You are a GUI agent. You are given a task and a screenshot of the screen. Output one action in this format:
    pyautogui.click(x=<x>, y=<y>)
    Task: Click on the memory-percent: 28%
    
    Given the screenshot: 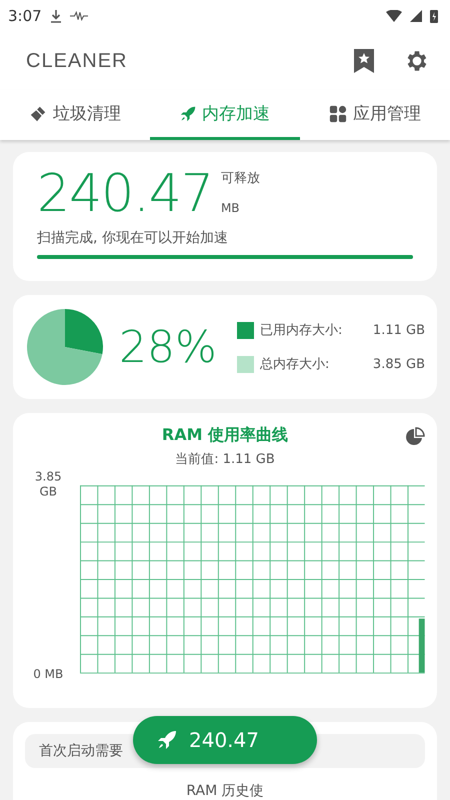 What is the action you would take?
    pyautogui.click(x=168, y=347)
    